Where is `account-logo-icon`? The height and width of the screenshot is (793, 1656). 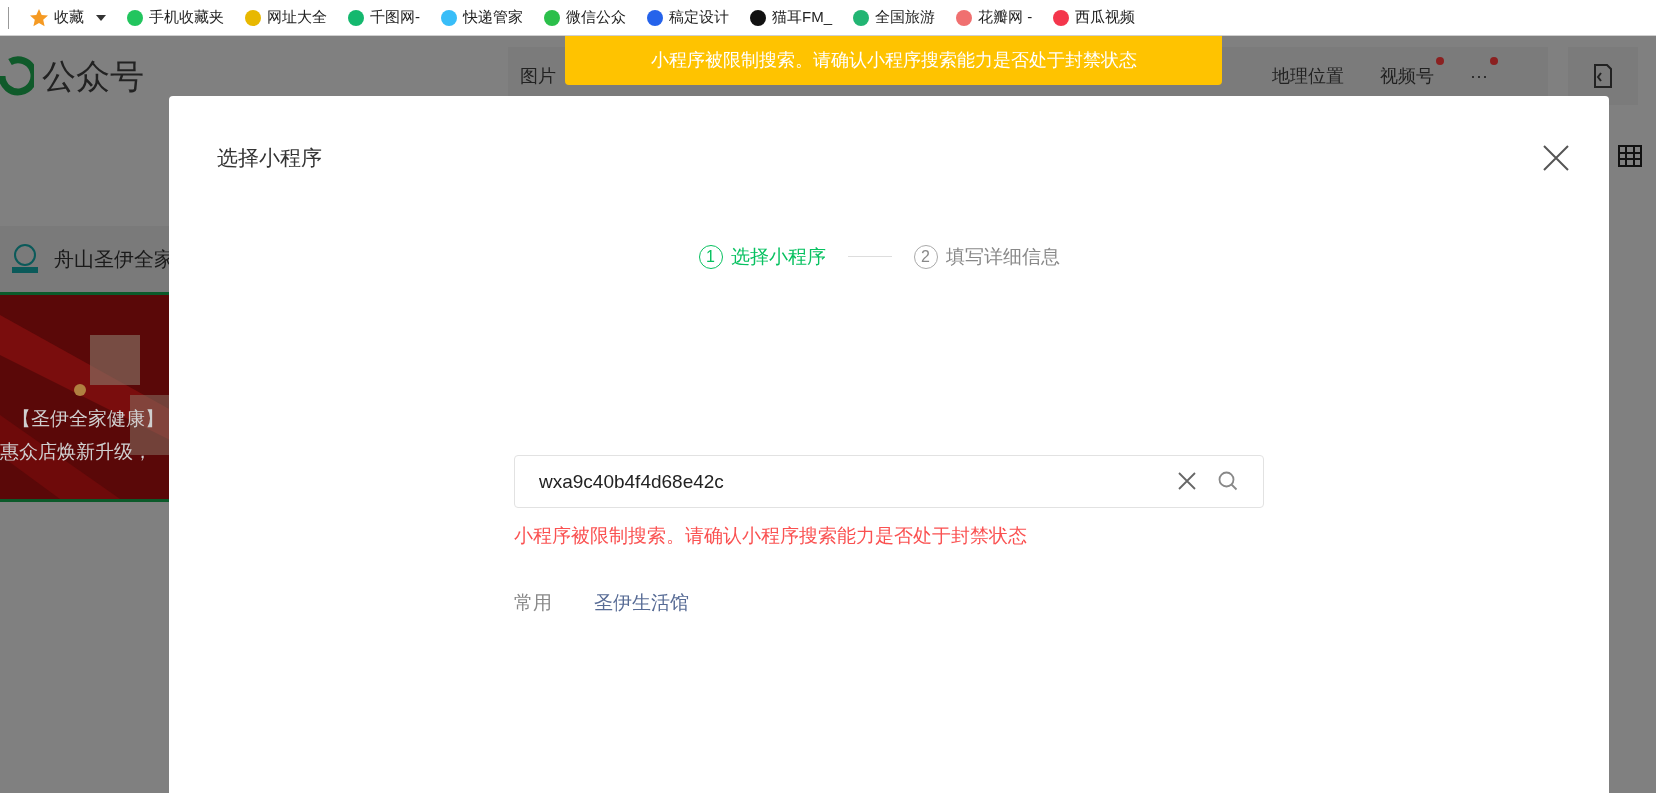 account-logo-icon is located at coordinates (25, 259).